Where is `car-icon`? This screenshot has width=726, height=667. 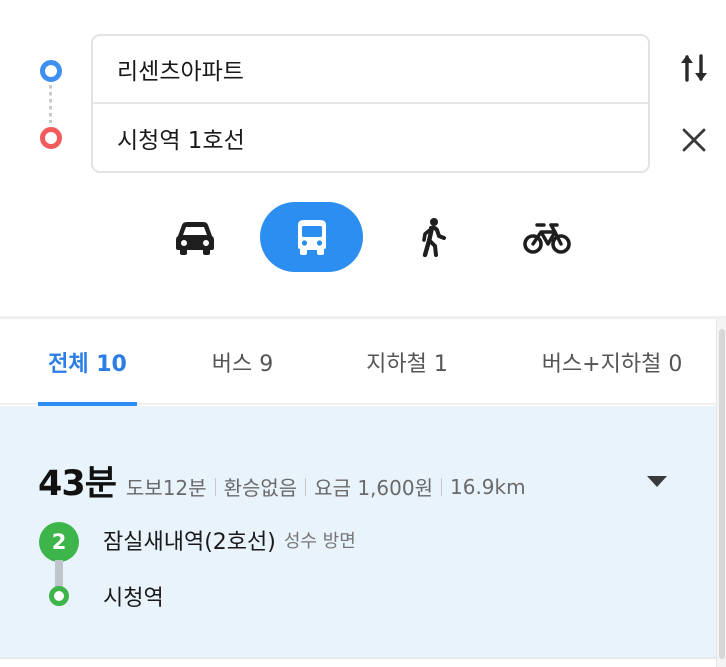
car-icon is located at coordinates (195, 238).